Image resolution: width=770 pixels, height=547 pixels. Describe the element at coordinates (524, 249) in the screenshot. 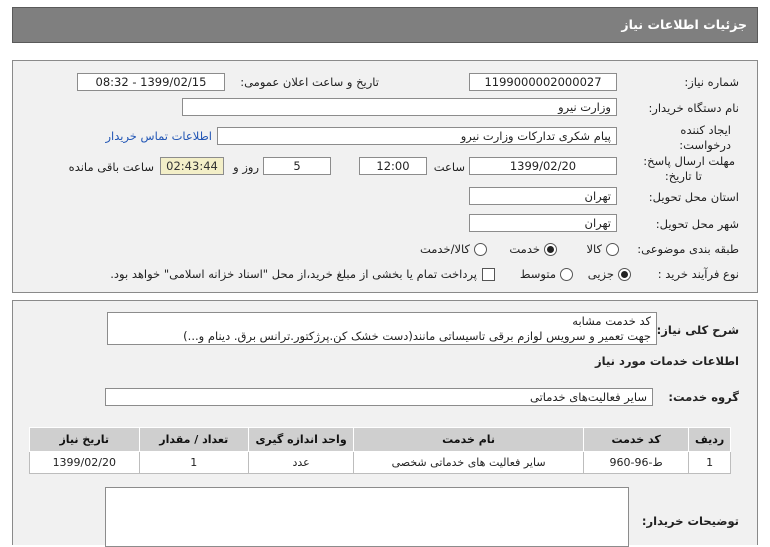

I see `category-option-service: خدمت` at that location.